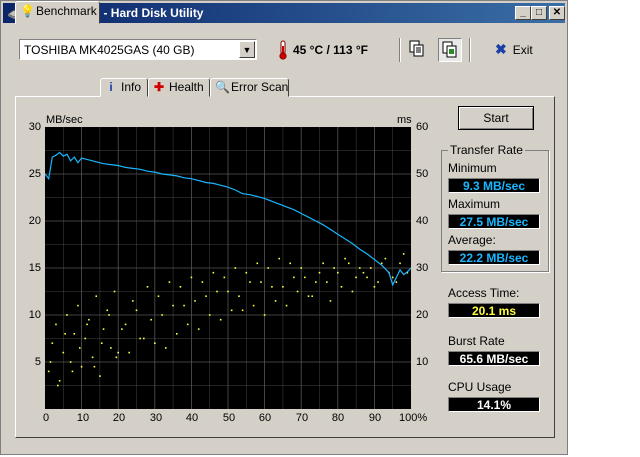 This screenshot has height=457, width=640. I want to click on tab-label: Error Scan, so click(260, 87).